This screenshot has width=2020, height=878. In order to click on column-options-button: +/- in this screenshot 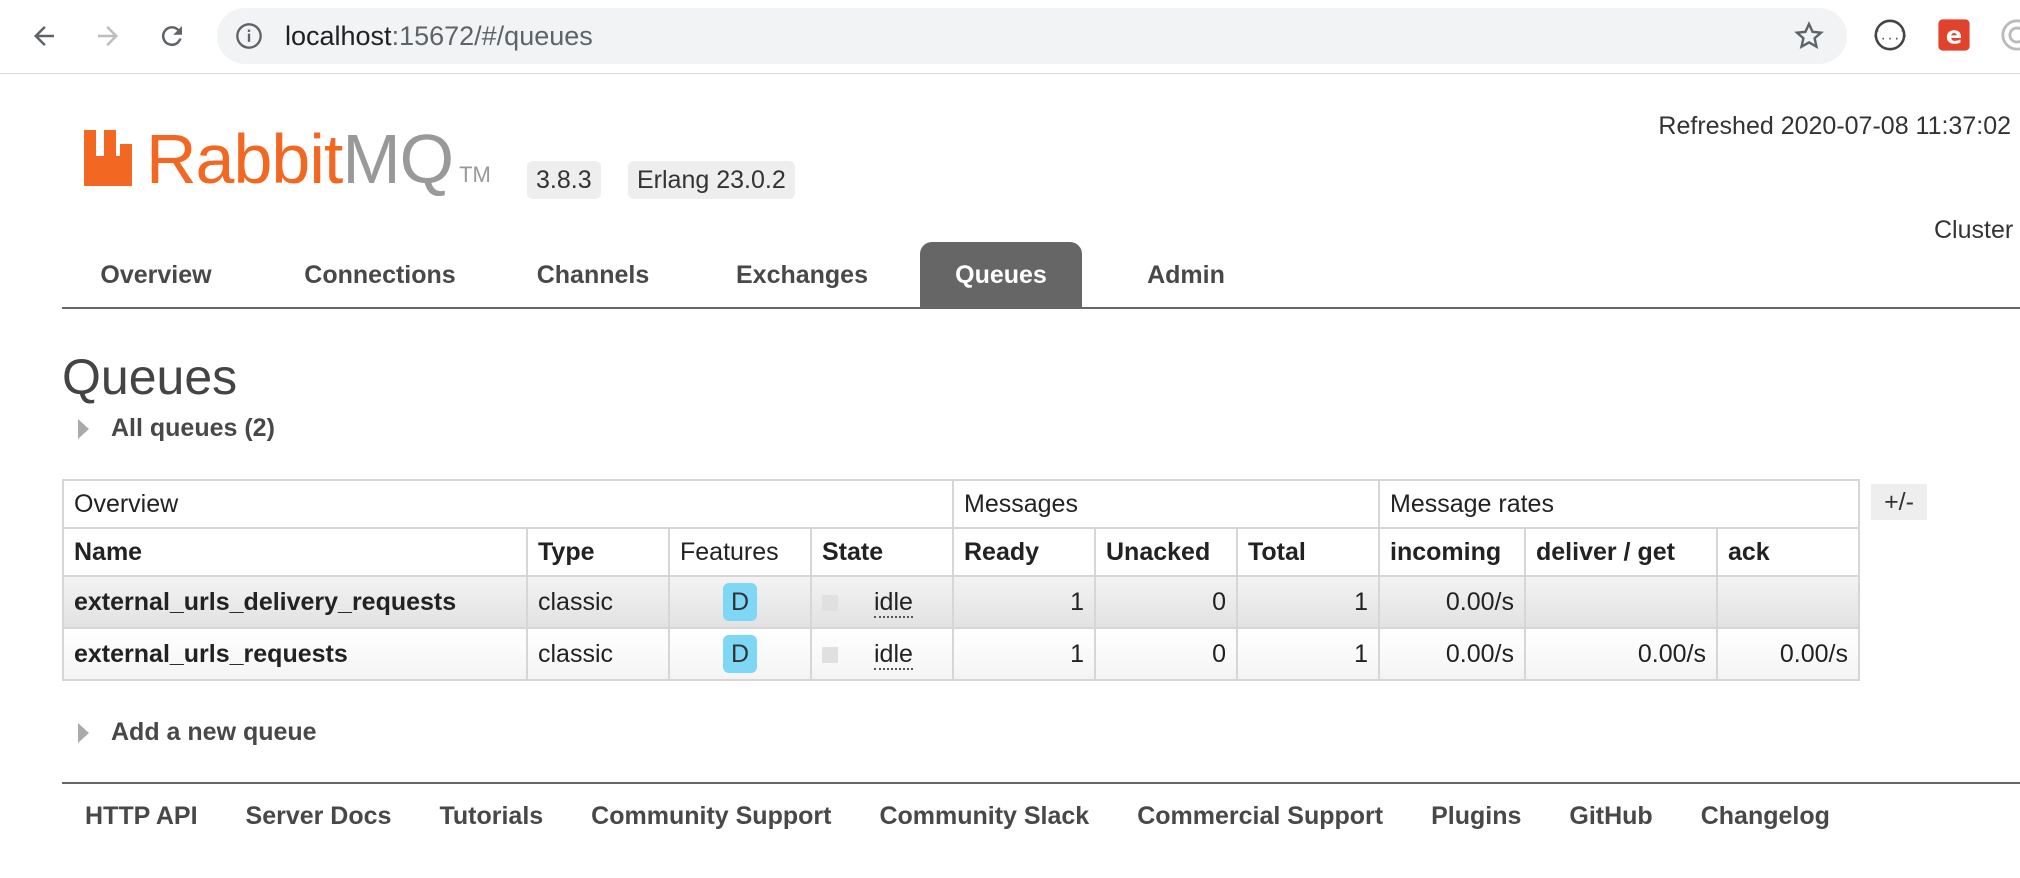, I will do `click(1899, 502)`.